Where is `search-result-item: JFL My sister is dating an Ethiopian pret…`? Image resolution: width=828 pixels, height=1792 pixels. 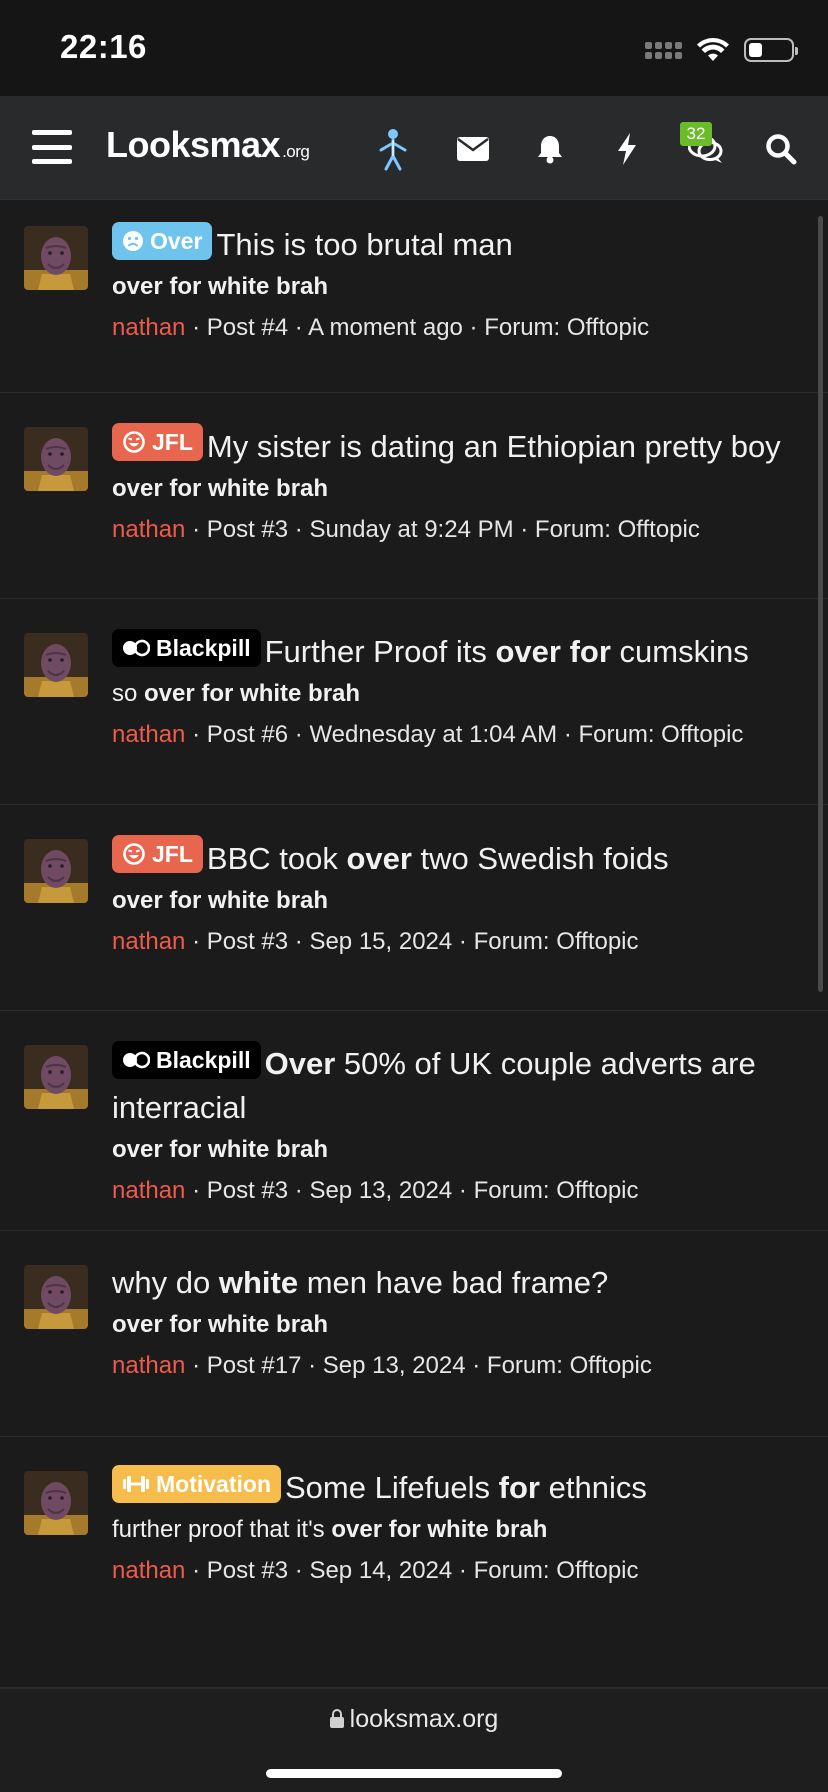
search-result-item: JFL My sister is dating an Ethiopian pret… is located at coordinates (414, 496).